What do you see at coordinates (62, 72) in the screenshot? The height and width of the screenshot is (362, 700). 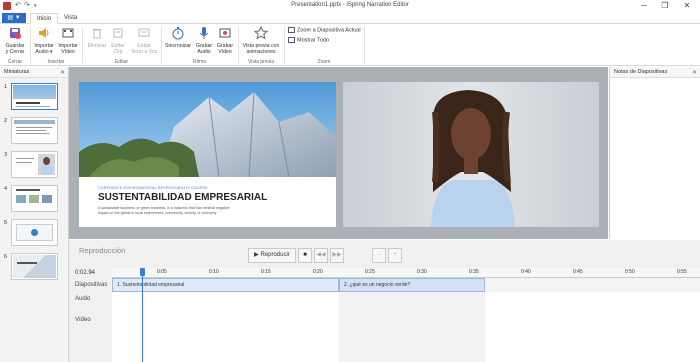 I see `close-thumbnails-icon: ✕` at bounding box center [62, 72].